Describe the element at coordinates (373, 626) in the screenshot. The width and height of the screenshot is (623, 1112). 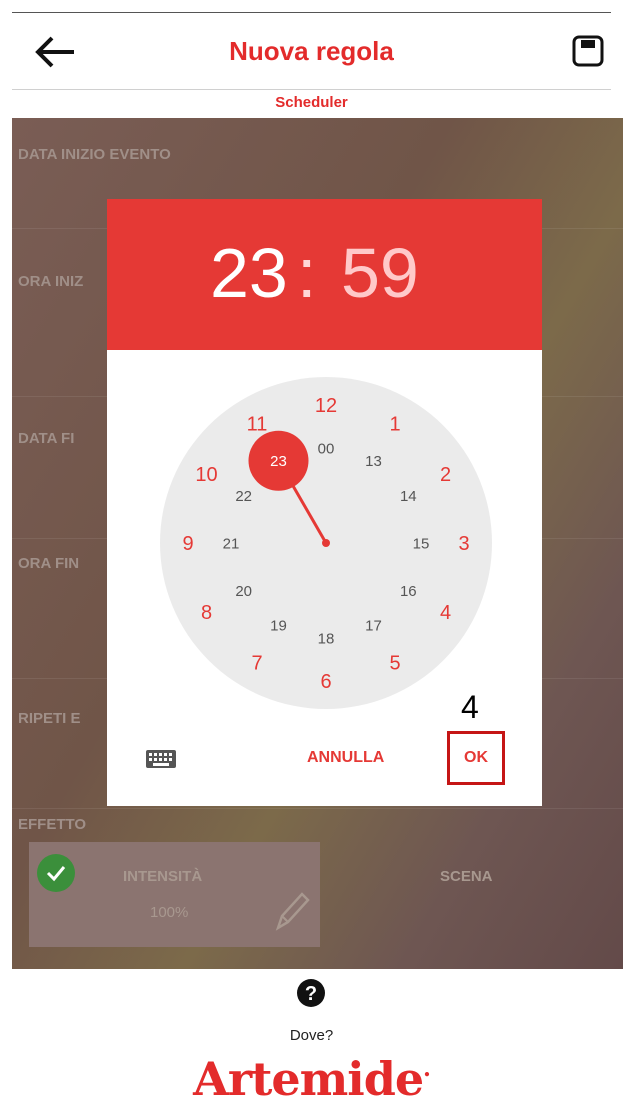
I see `hour-option-17: 17` at that location.